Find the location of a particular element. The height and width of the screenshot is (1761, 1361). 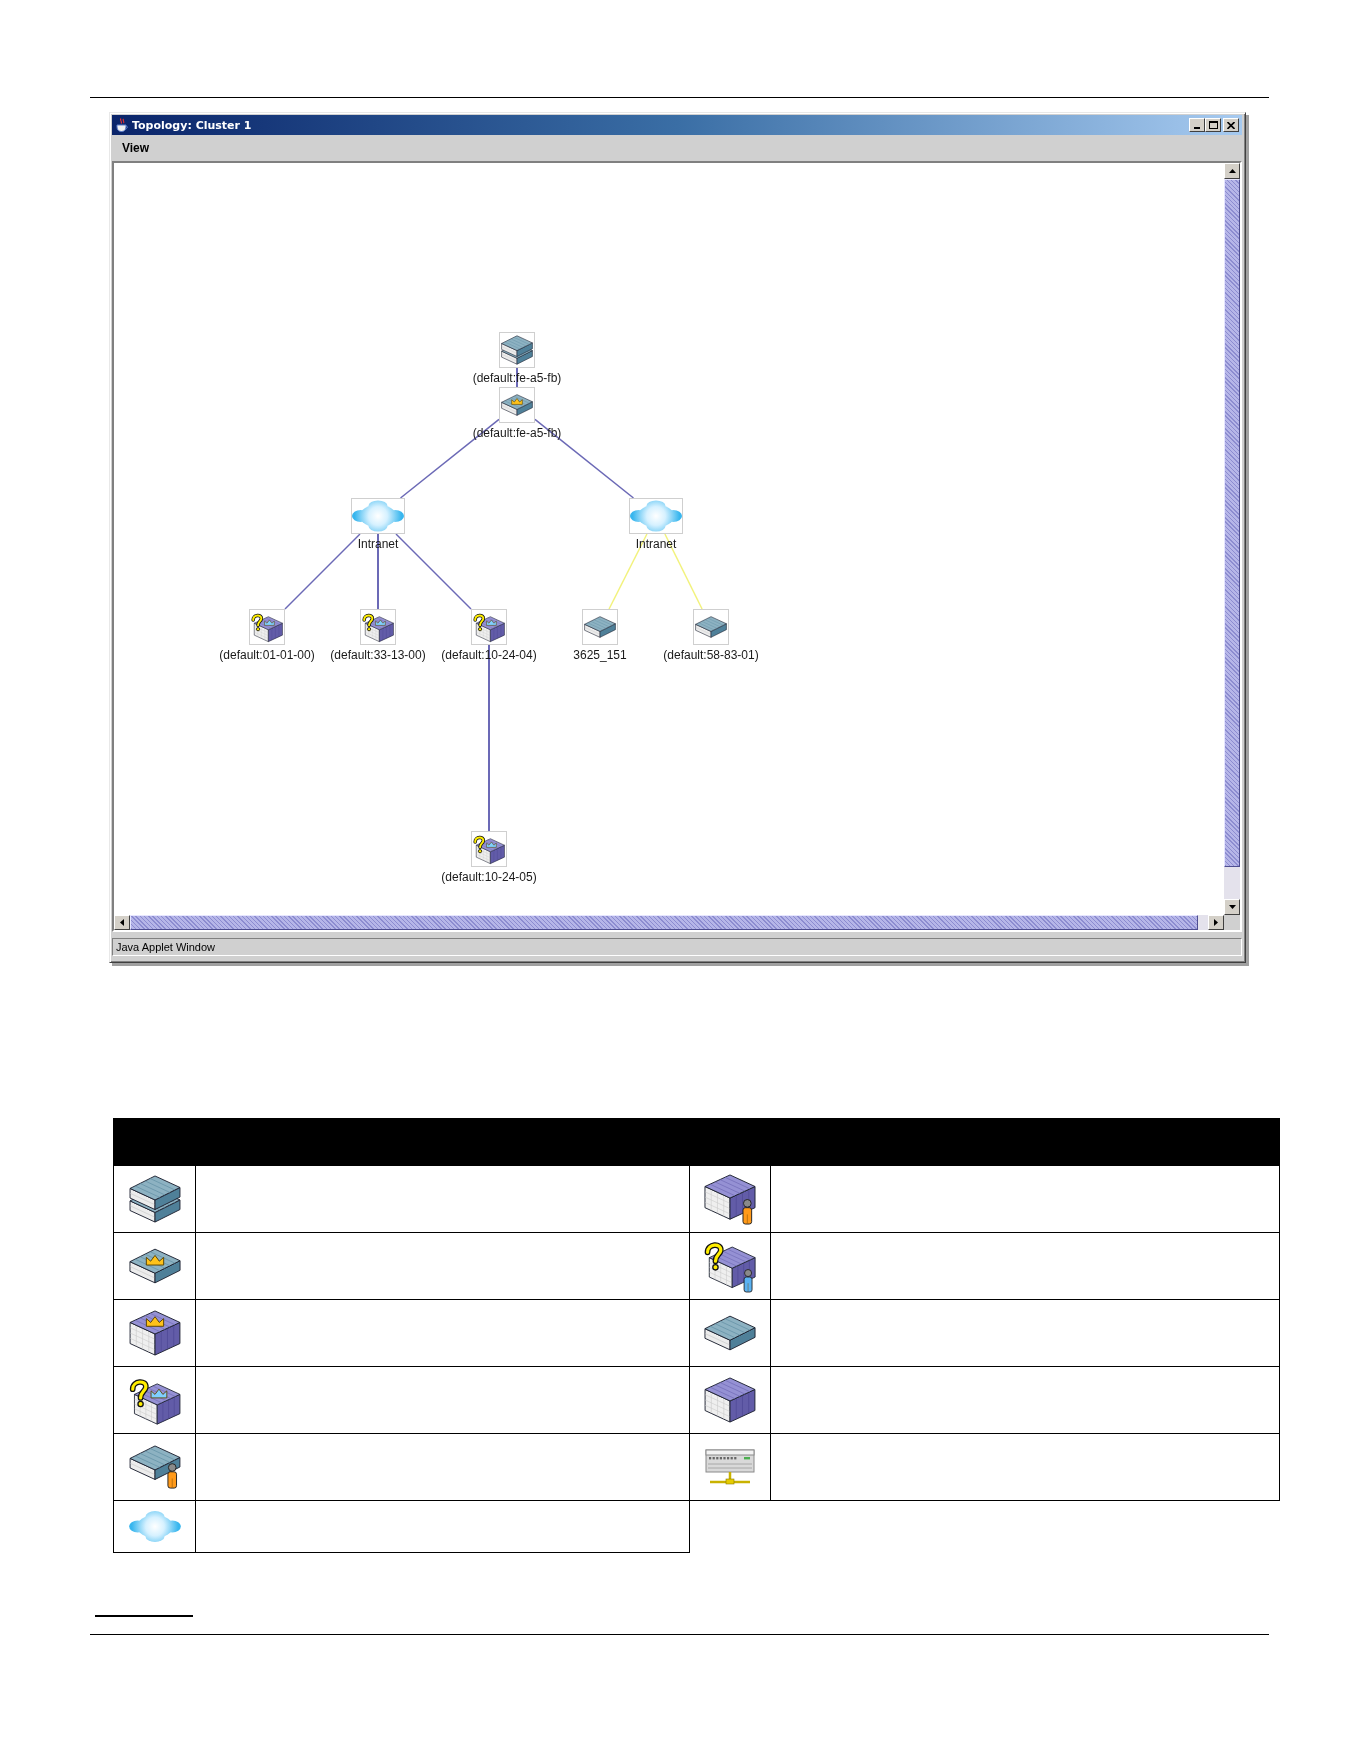

network-device-icon is located at coordinates (730, 1467).